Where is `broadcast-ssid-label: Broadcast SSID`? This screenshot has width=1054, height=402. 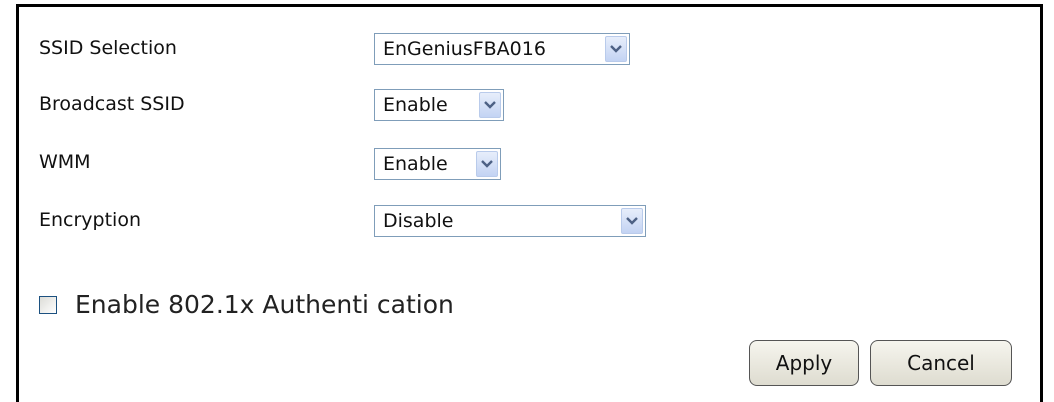
broadcast-ssid-label: Broadcast SSID is located at coordinates (112, 104).